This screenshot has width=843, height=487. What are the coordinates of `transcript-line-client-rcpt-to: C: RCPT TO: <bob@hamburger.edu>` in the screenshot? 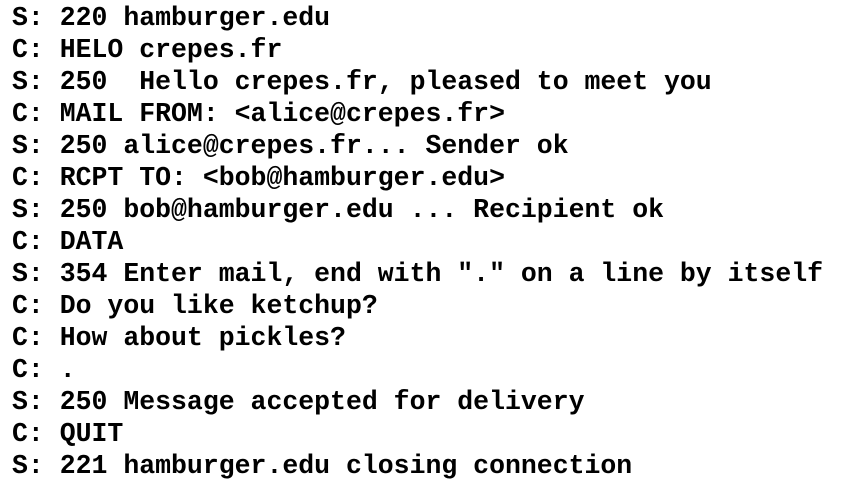 It's located at (258, 178).